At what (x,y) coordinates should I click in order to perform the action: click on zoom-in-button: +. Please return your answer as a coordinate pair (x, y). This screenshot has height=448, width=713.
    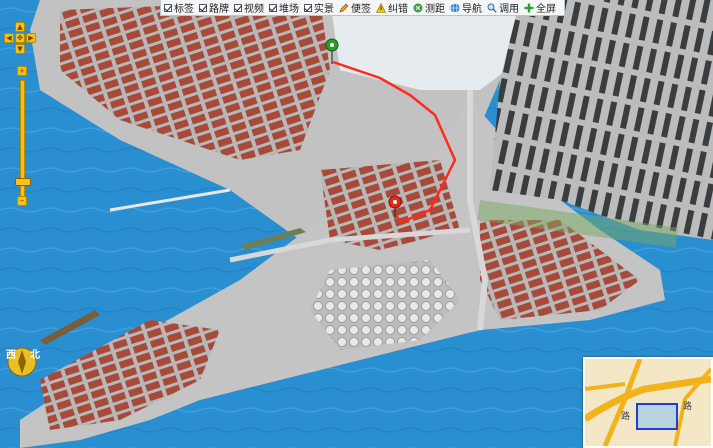
    Looking at the image, I should click on (22, 71).